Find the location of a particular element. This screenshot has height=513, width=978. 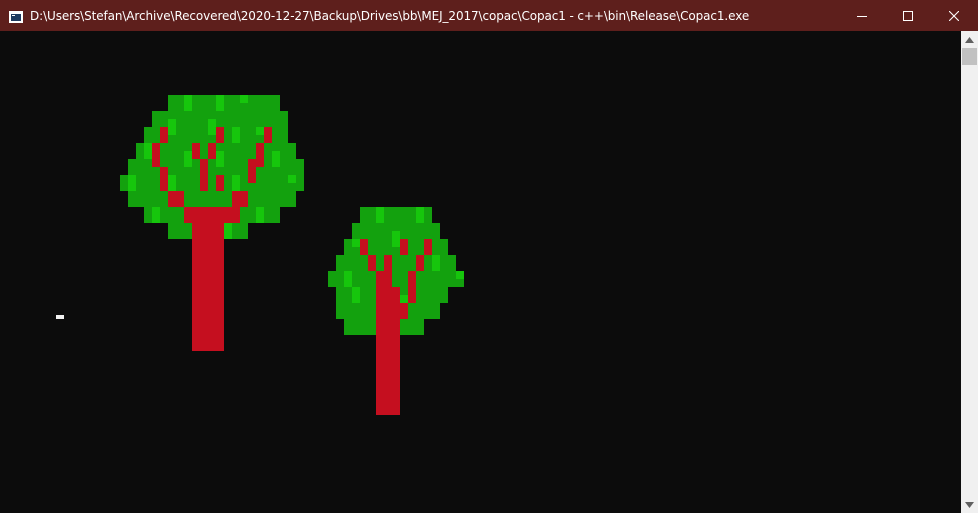

maximize-button is located at coordinates (908, 15).